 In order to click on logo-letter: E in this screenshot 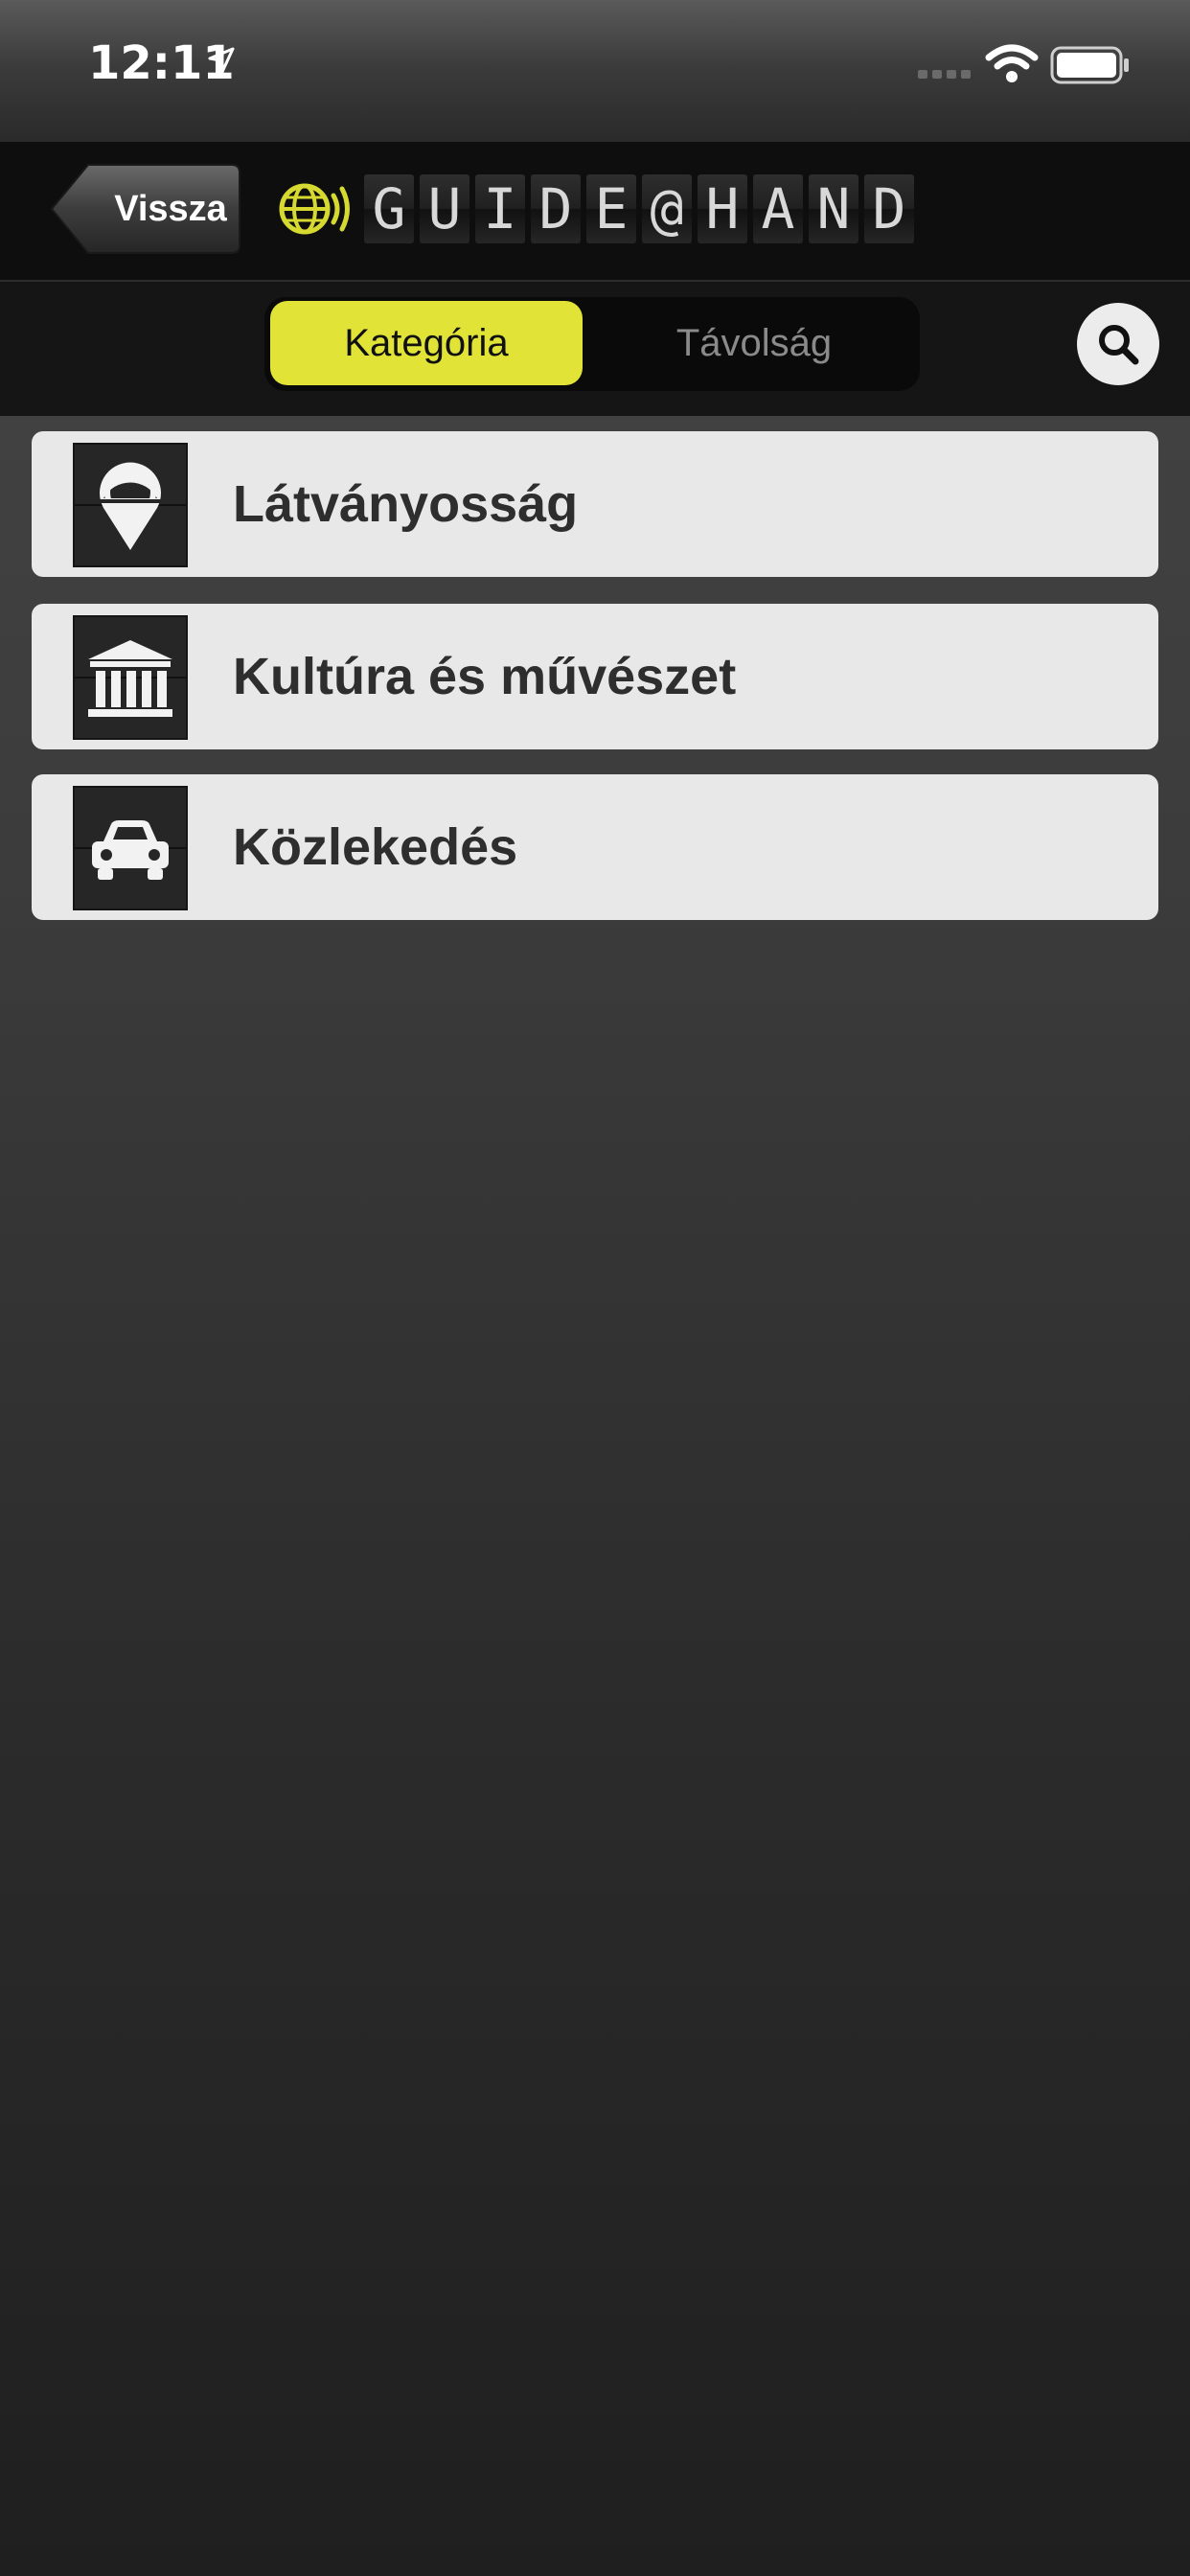, I will do `click(611, 208)`.